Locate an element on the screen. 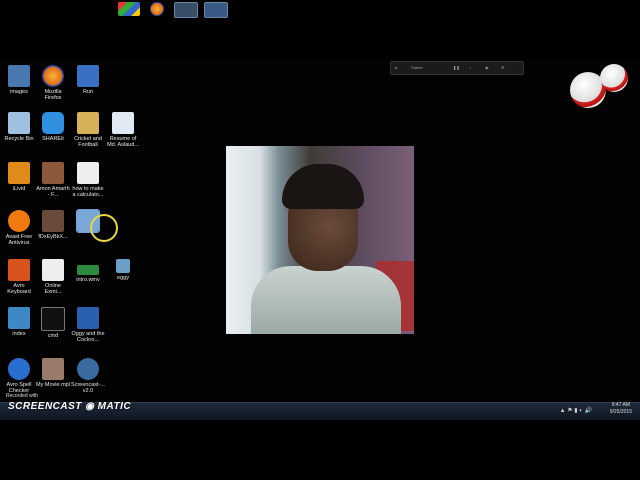 The height and width of the screenshot is (480, 640). video-thumbnail-icon is located at coordinates (53, 173).